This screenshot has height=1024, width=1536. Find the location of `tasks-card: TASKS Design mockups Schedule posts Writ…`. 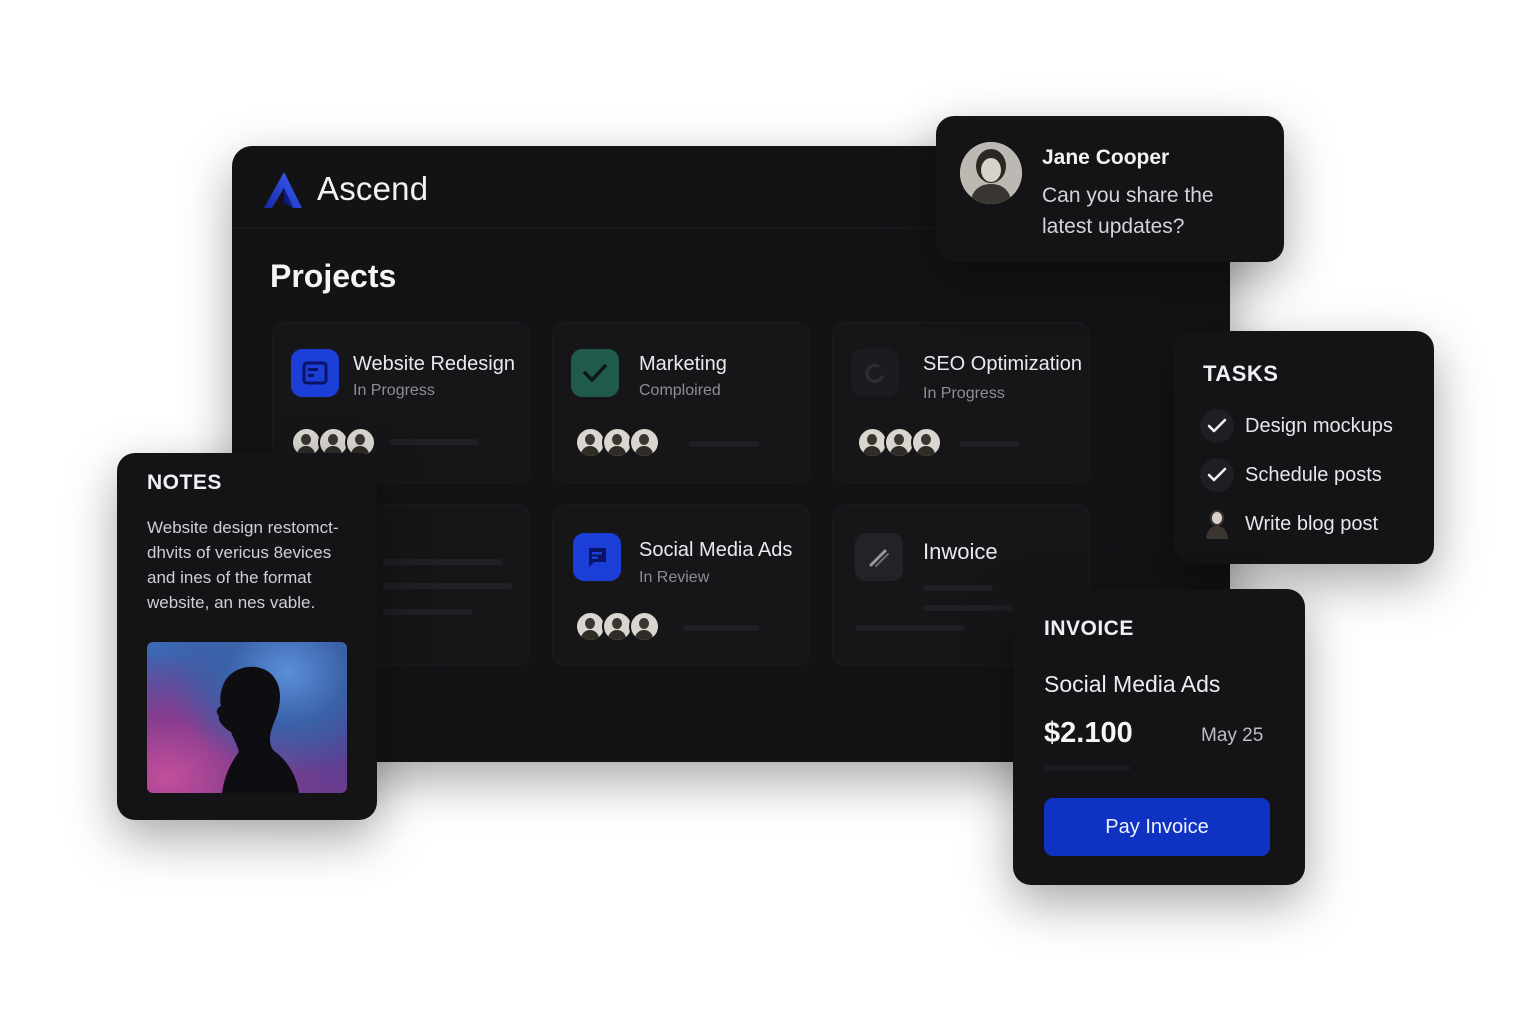

tasks-card: TASKS Design mockups Schedule posts Writ… is located at coordinates (1304, 447).